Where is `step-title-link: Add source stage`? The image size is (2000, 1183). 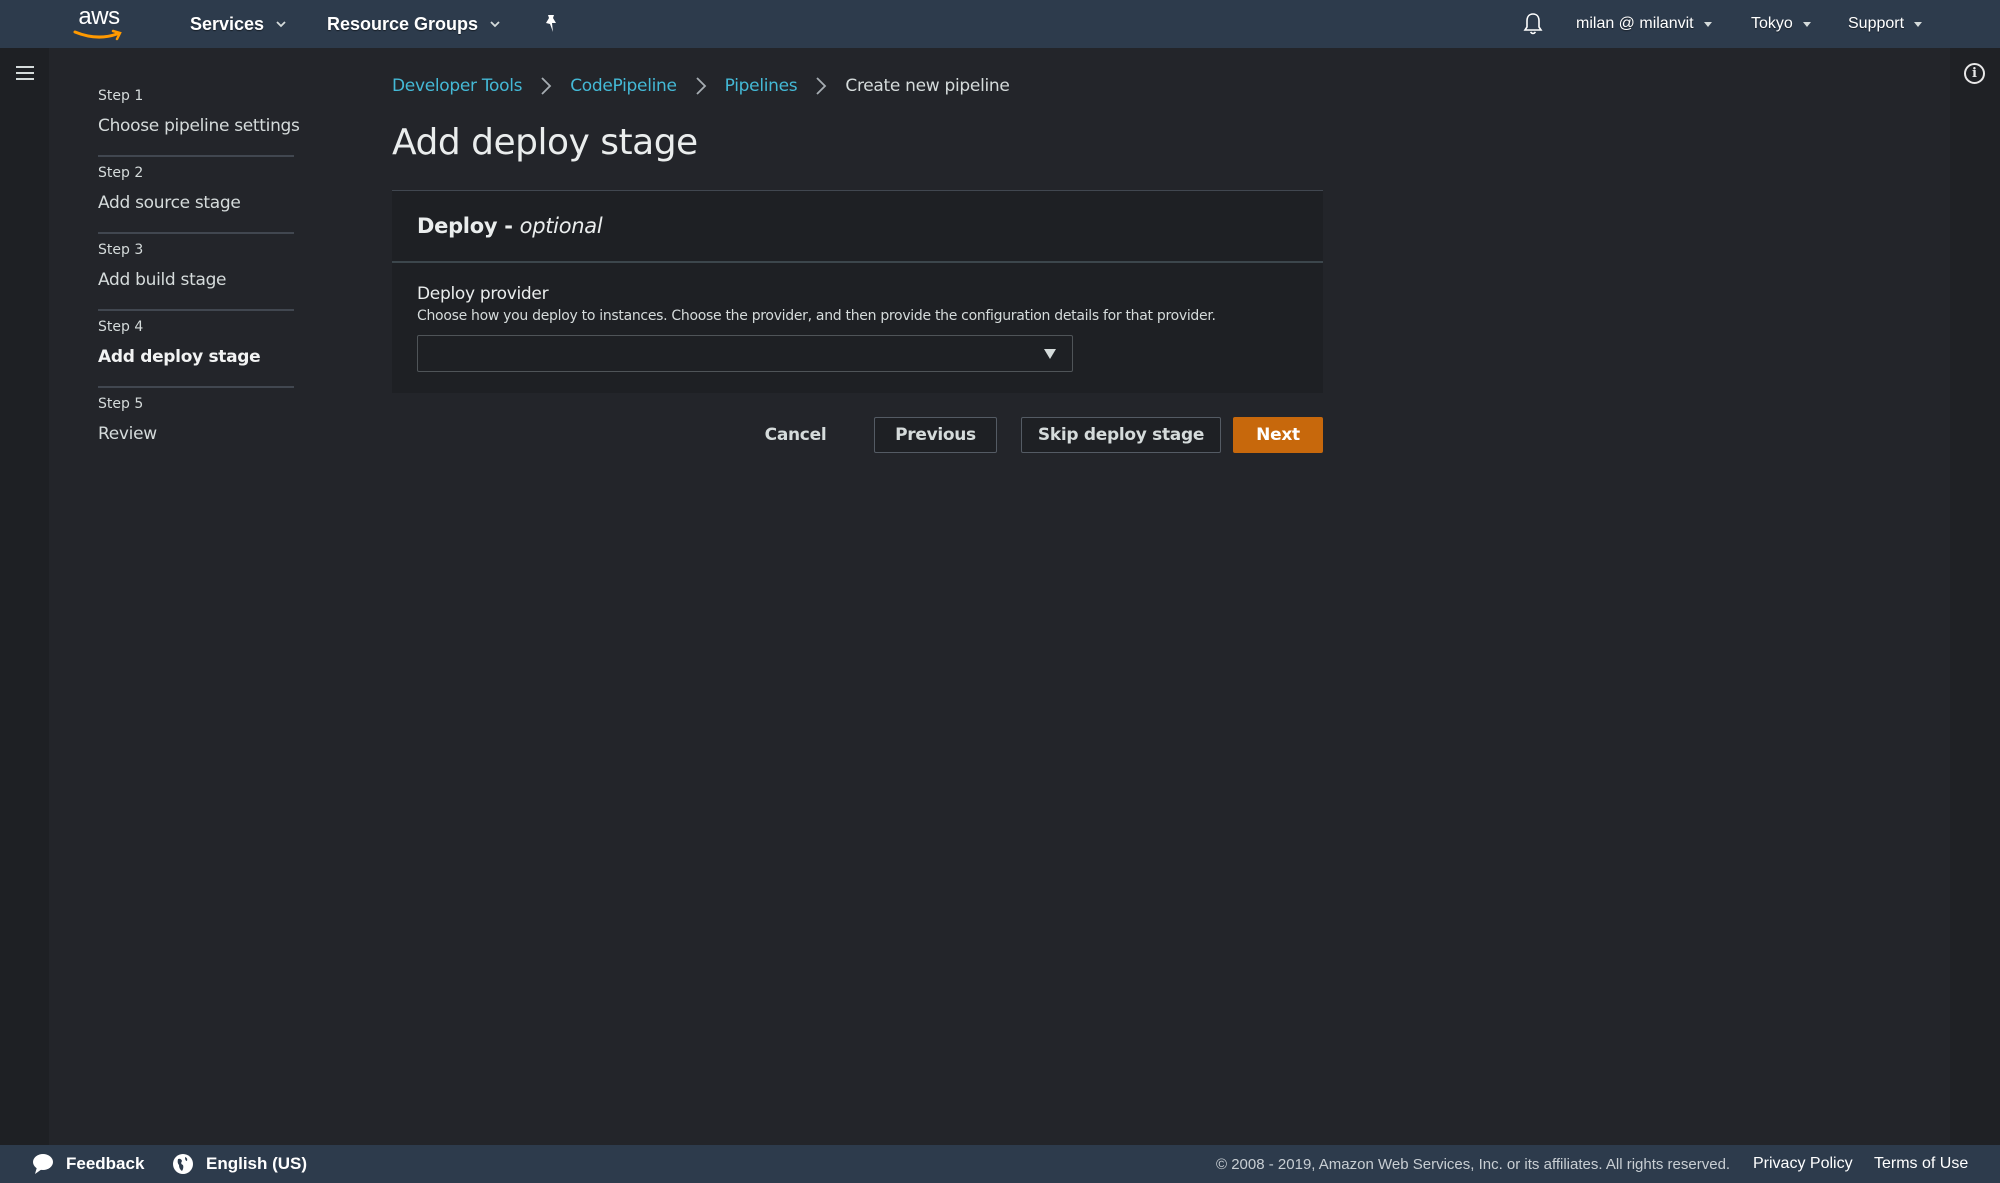 step-title-link: Add source stage is located at coordinates (196, 203).